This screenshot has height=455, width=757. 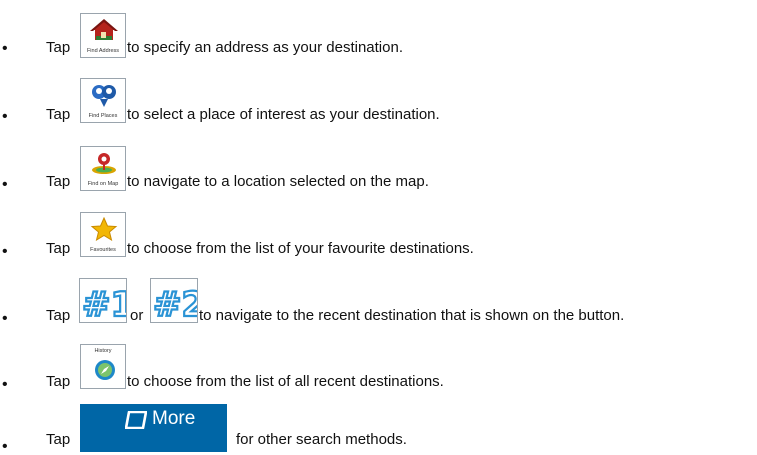 What do you see at coordinates (105, 370) in the screenshot?
I see `compass-icon` at bounding box center [105, 370].